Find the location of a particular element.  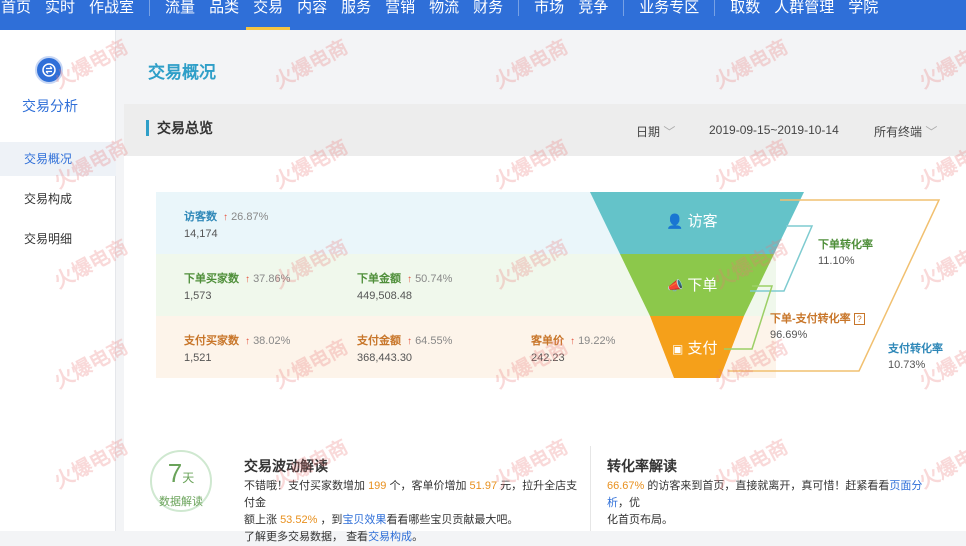

conversion-value: 96.69% is located at coordinates (789, 335).